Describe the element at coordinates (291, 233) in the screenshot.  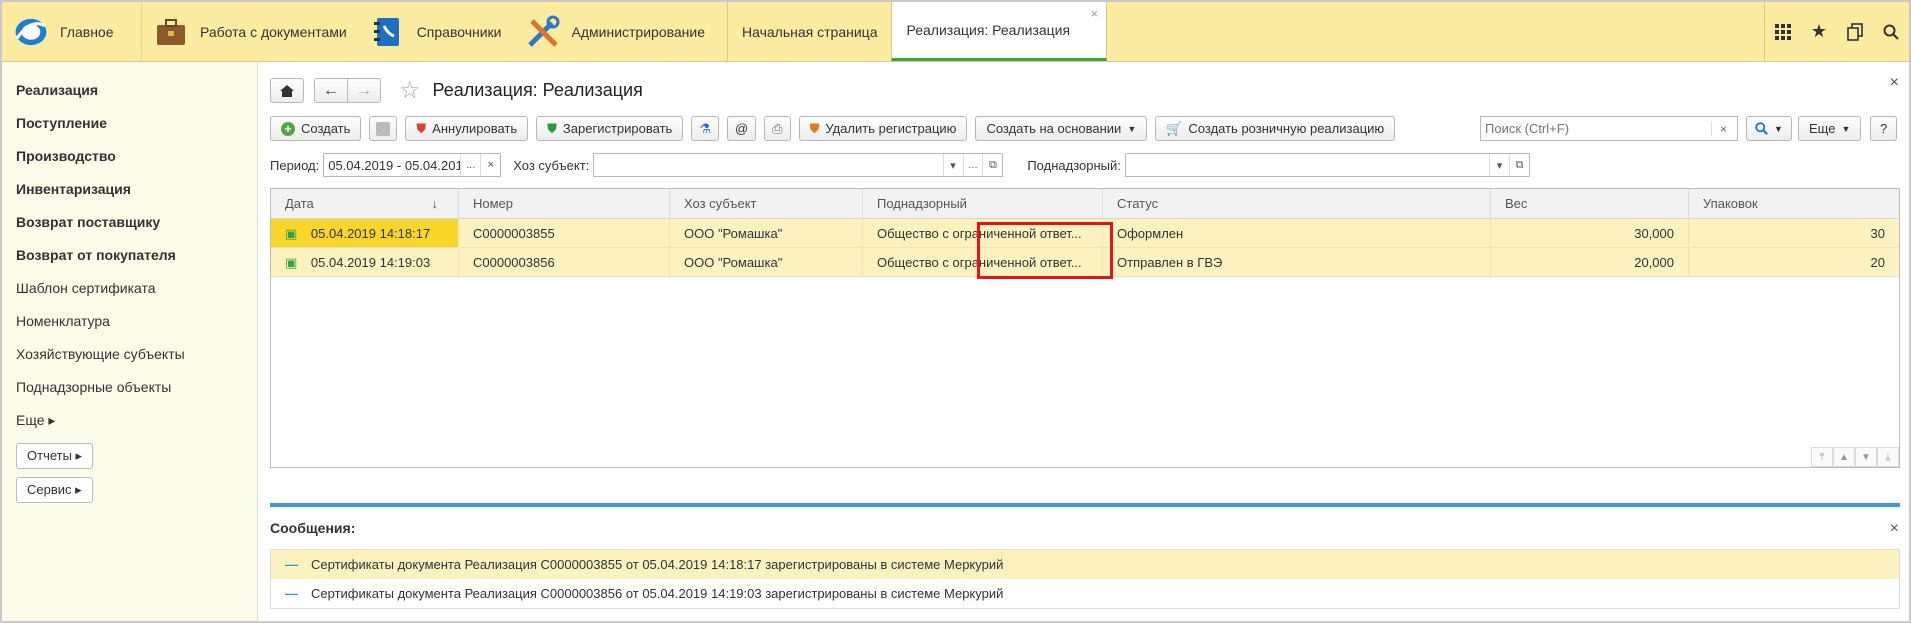
I see `posted-doc-icon: ▣` at that location.